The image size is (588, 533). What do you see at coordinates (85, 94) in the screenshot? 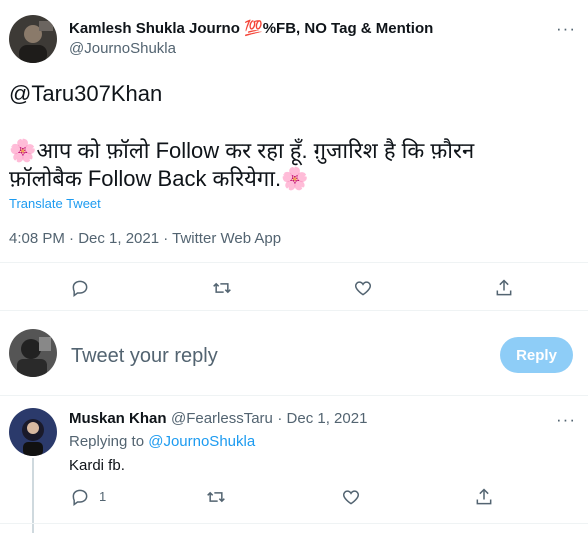
I see `tweet-mention: @Taru307Khan` at bounding box center [85, 94].